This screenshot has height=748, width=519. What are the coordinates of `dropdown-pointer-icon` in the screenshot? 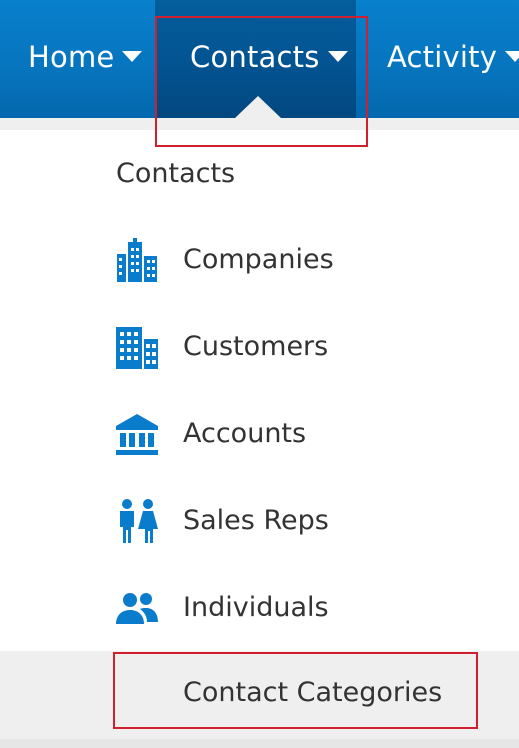 It's located at (258, 107).